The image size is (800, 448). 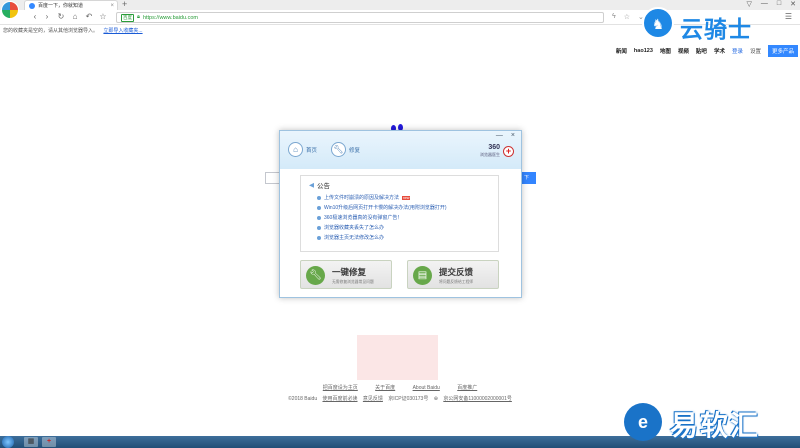 I want to click on tab-repair: 🔧︎ 修复, so click(x=345, y=149).